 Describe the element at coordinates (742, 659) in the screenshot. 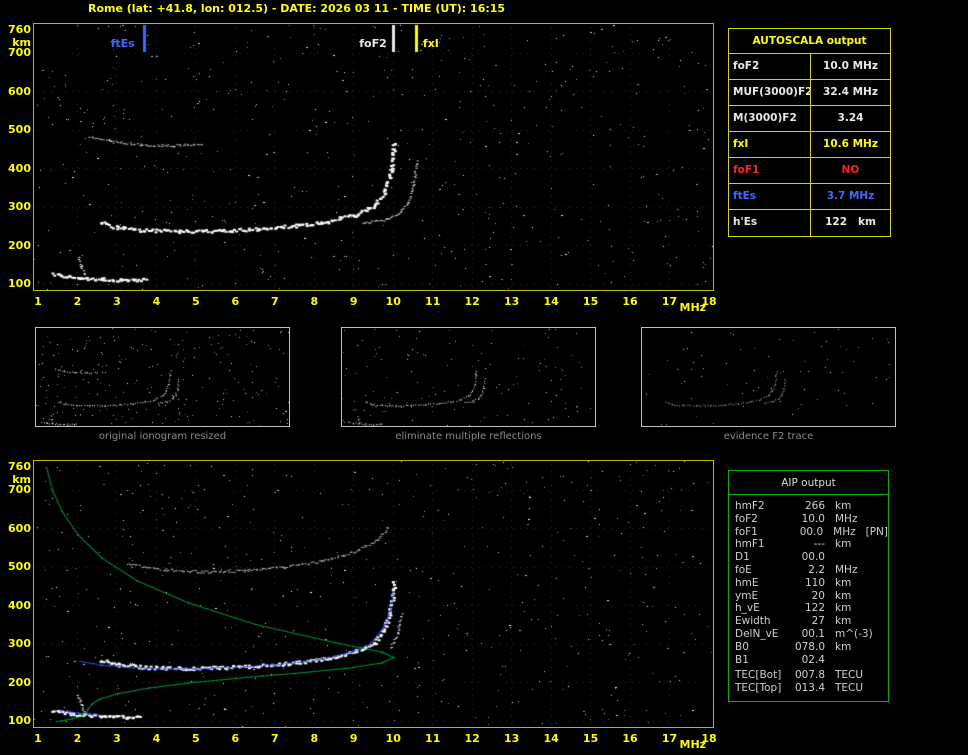

I see `aip-row-label: B1` at that location.